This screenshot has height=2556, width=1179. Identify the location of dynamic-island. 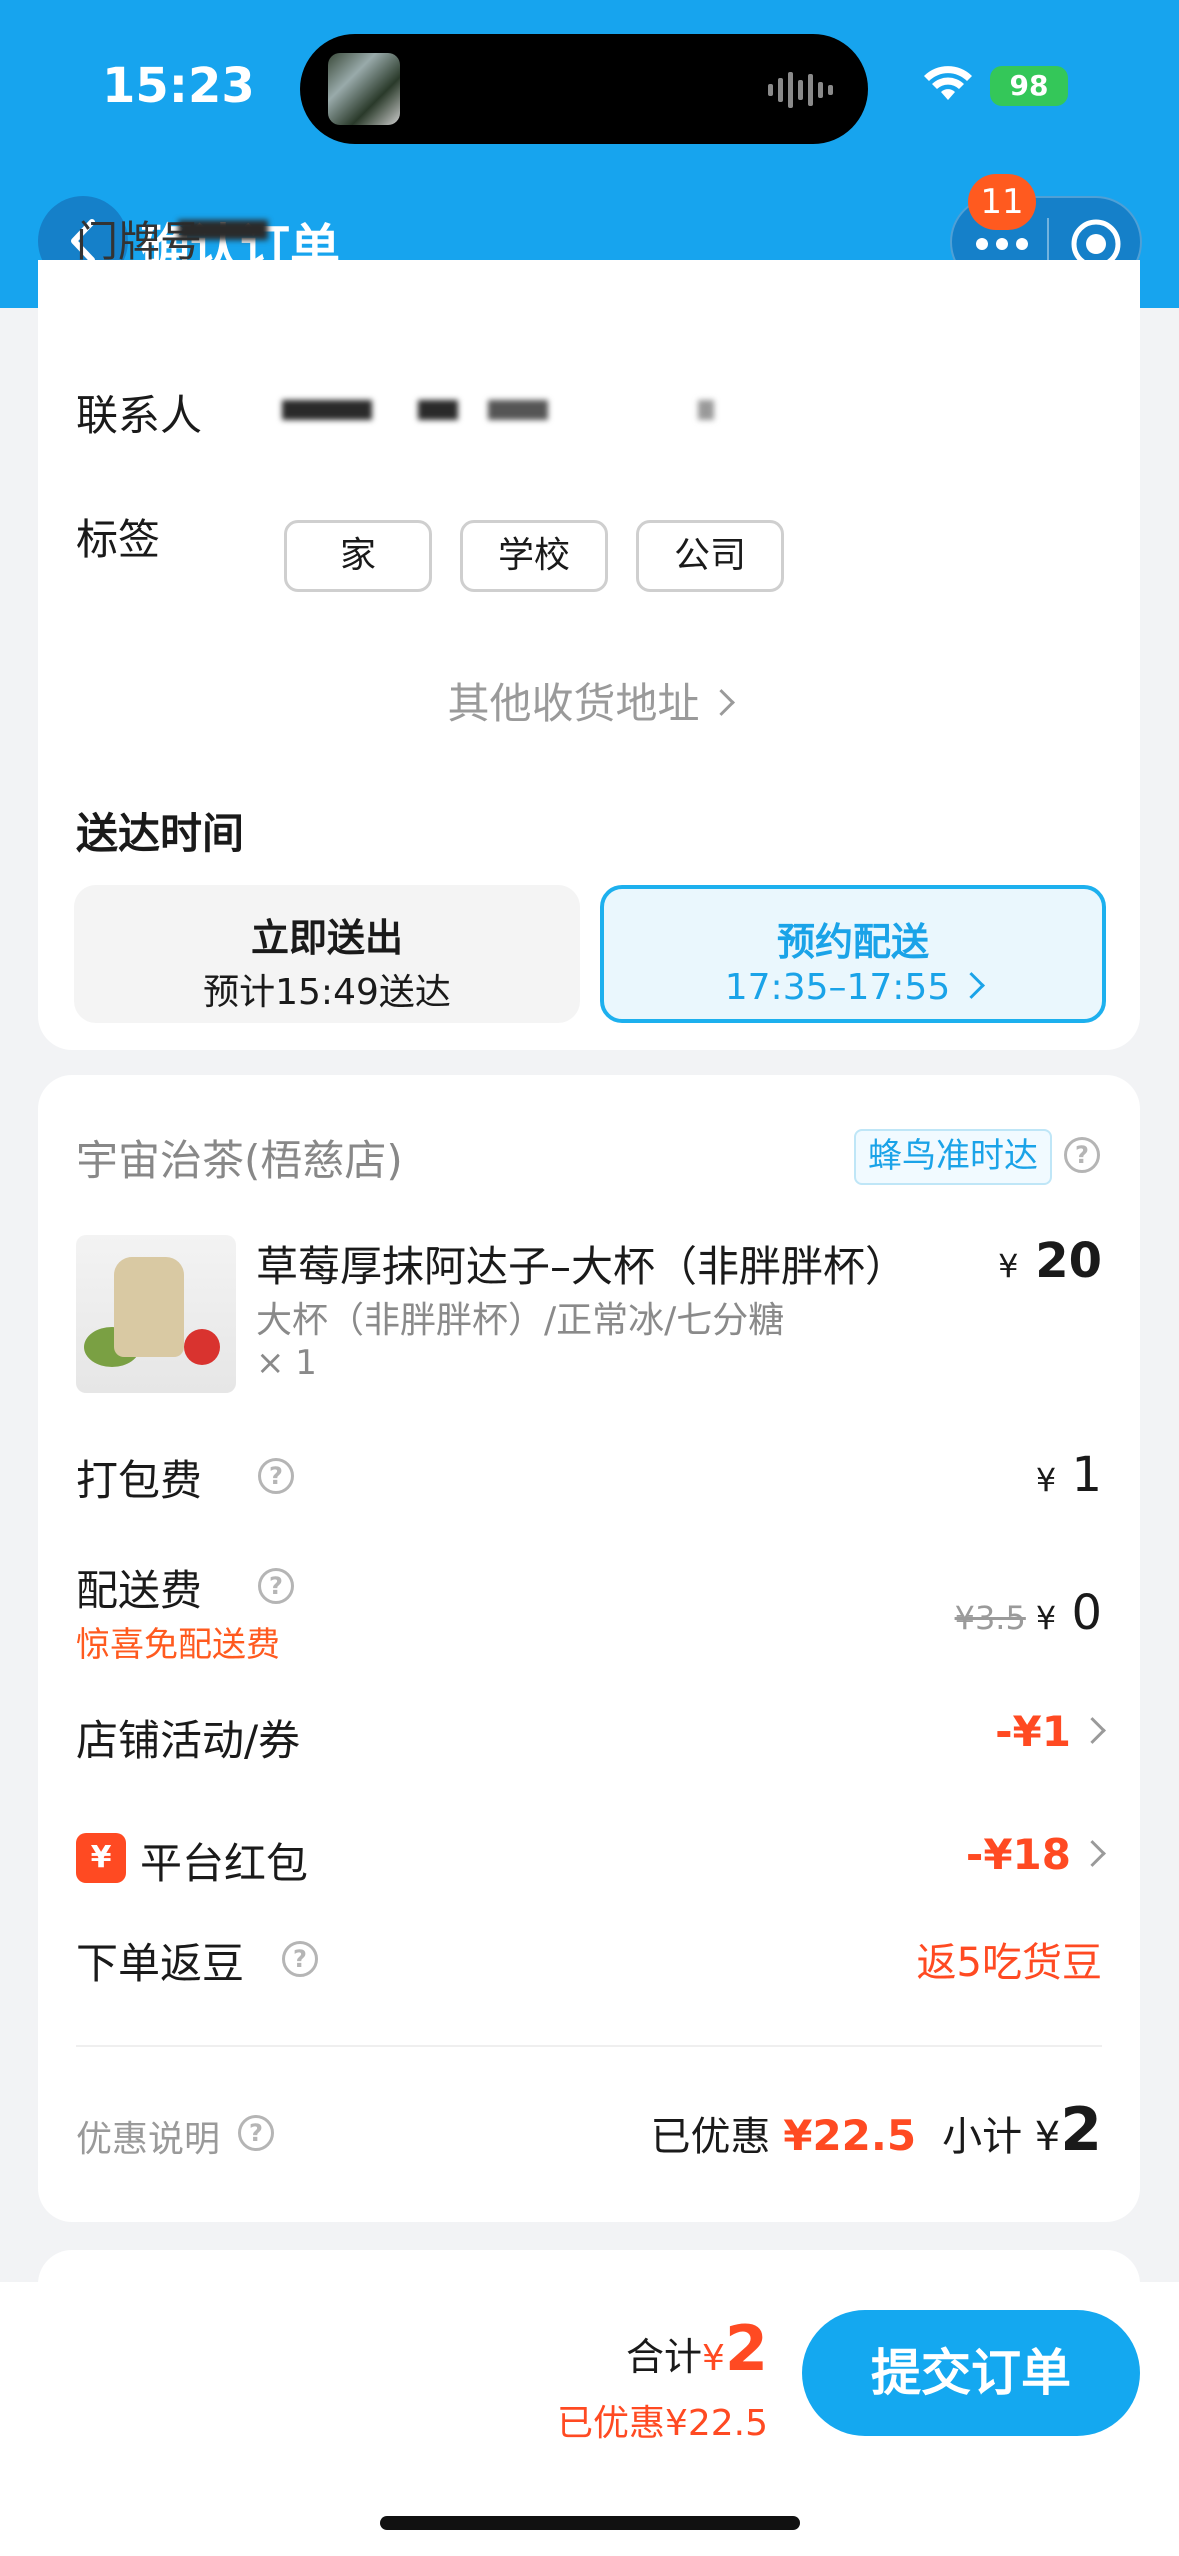
(584, 89).